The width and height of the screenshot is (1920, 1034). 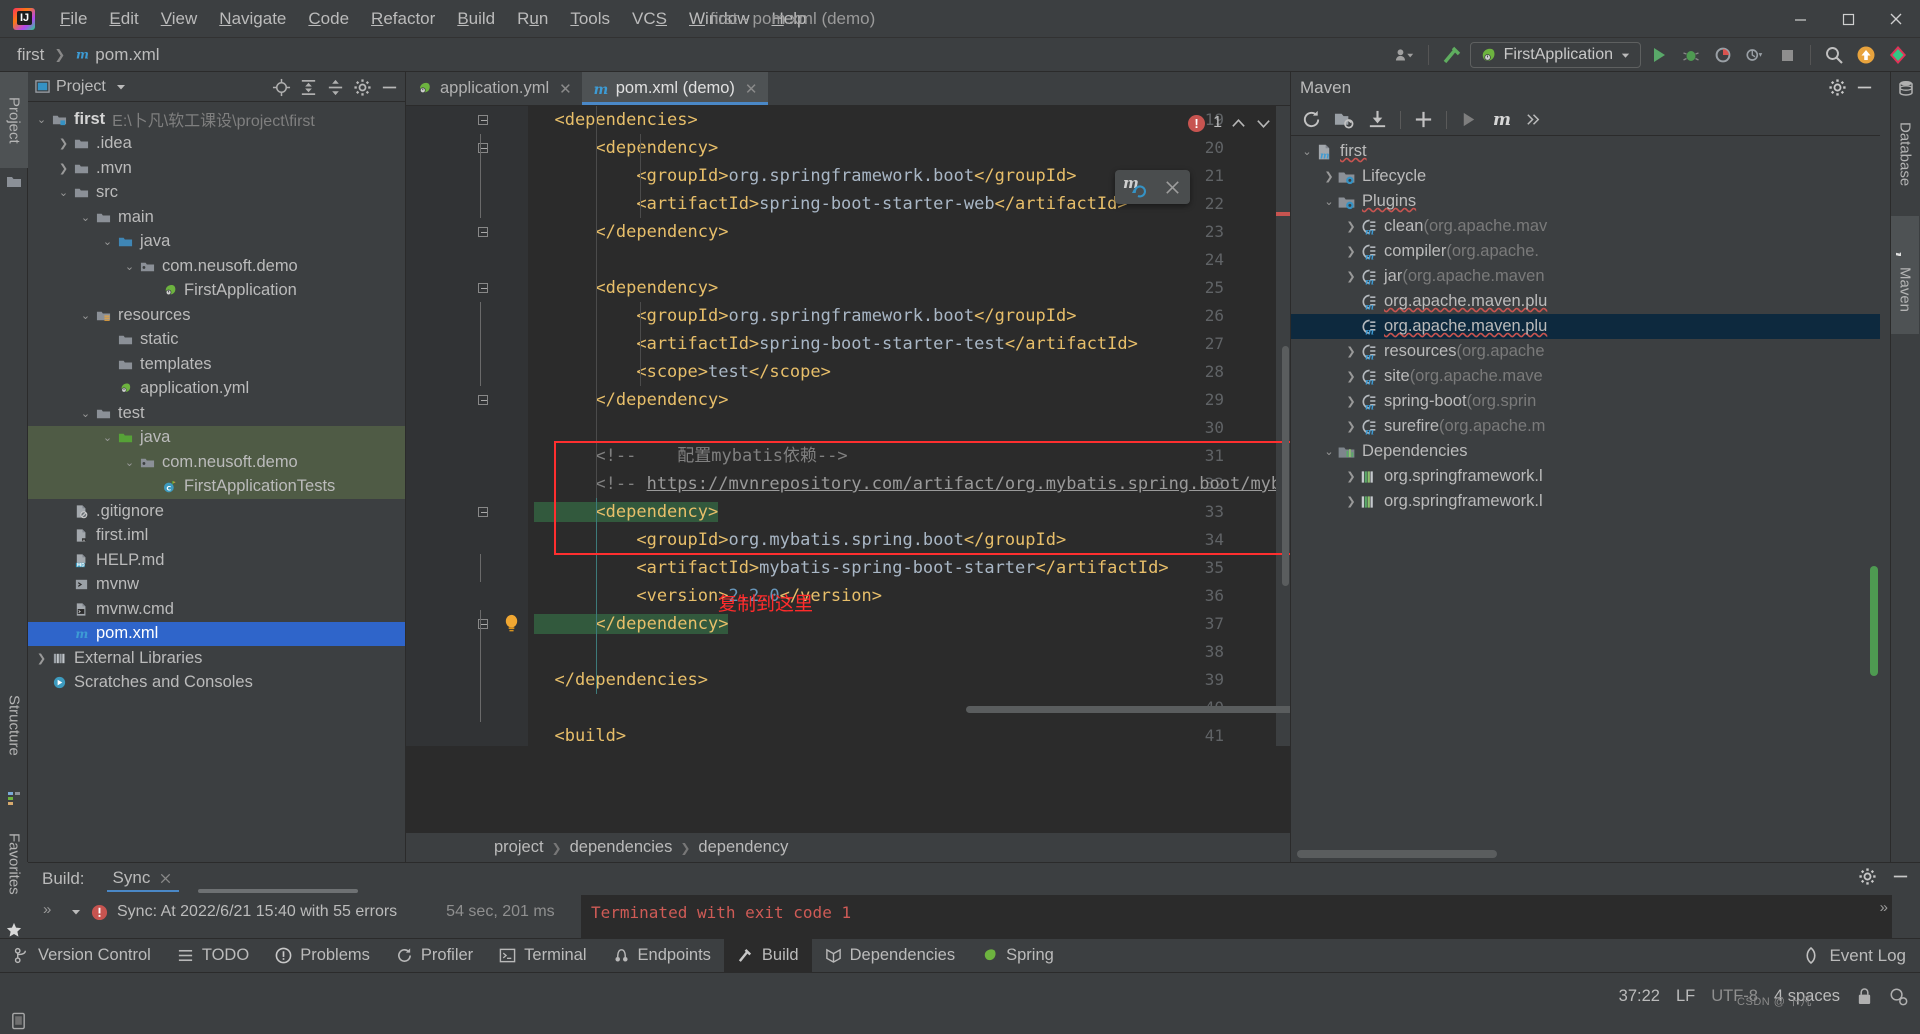 I want to click on maven-goal-icon: m, so click(x=1501, y=119).